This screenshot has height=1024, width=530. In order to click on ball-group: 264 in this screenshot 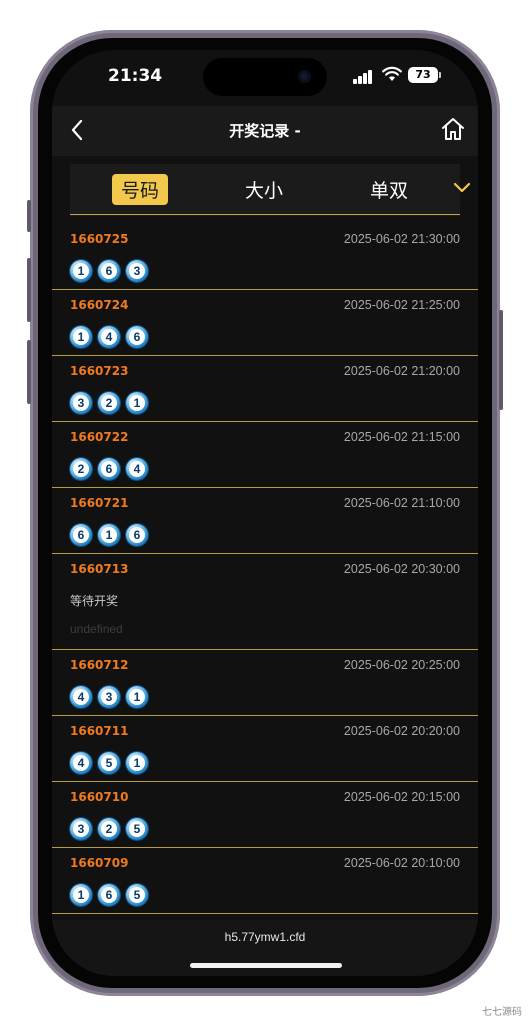, I will do `click(112, 470)`.